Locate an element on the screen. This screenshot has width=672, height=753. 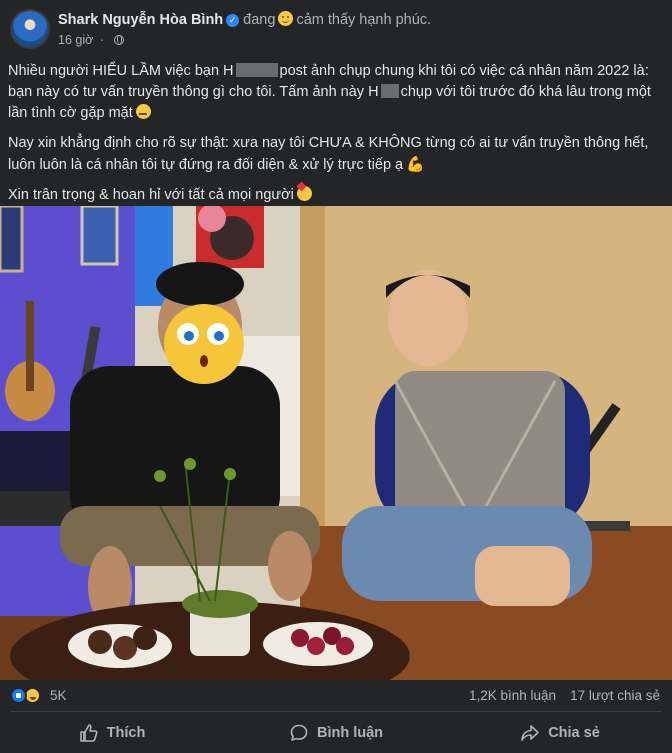
share-icon is located at coordinates (530, 732).